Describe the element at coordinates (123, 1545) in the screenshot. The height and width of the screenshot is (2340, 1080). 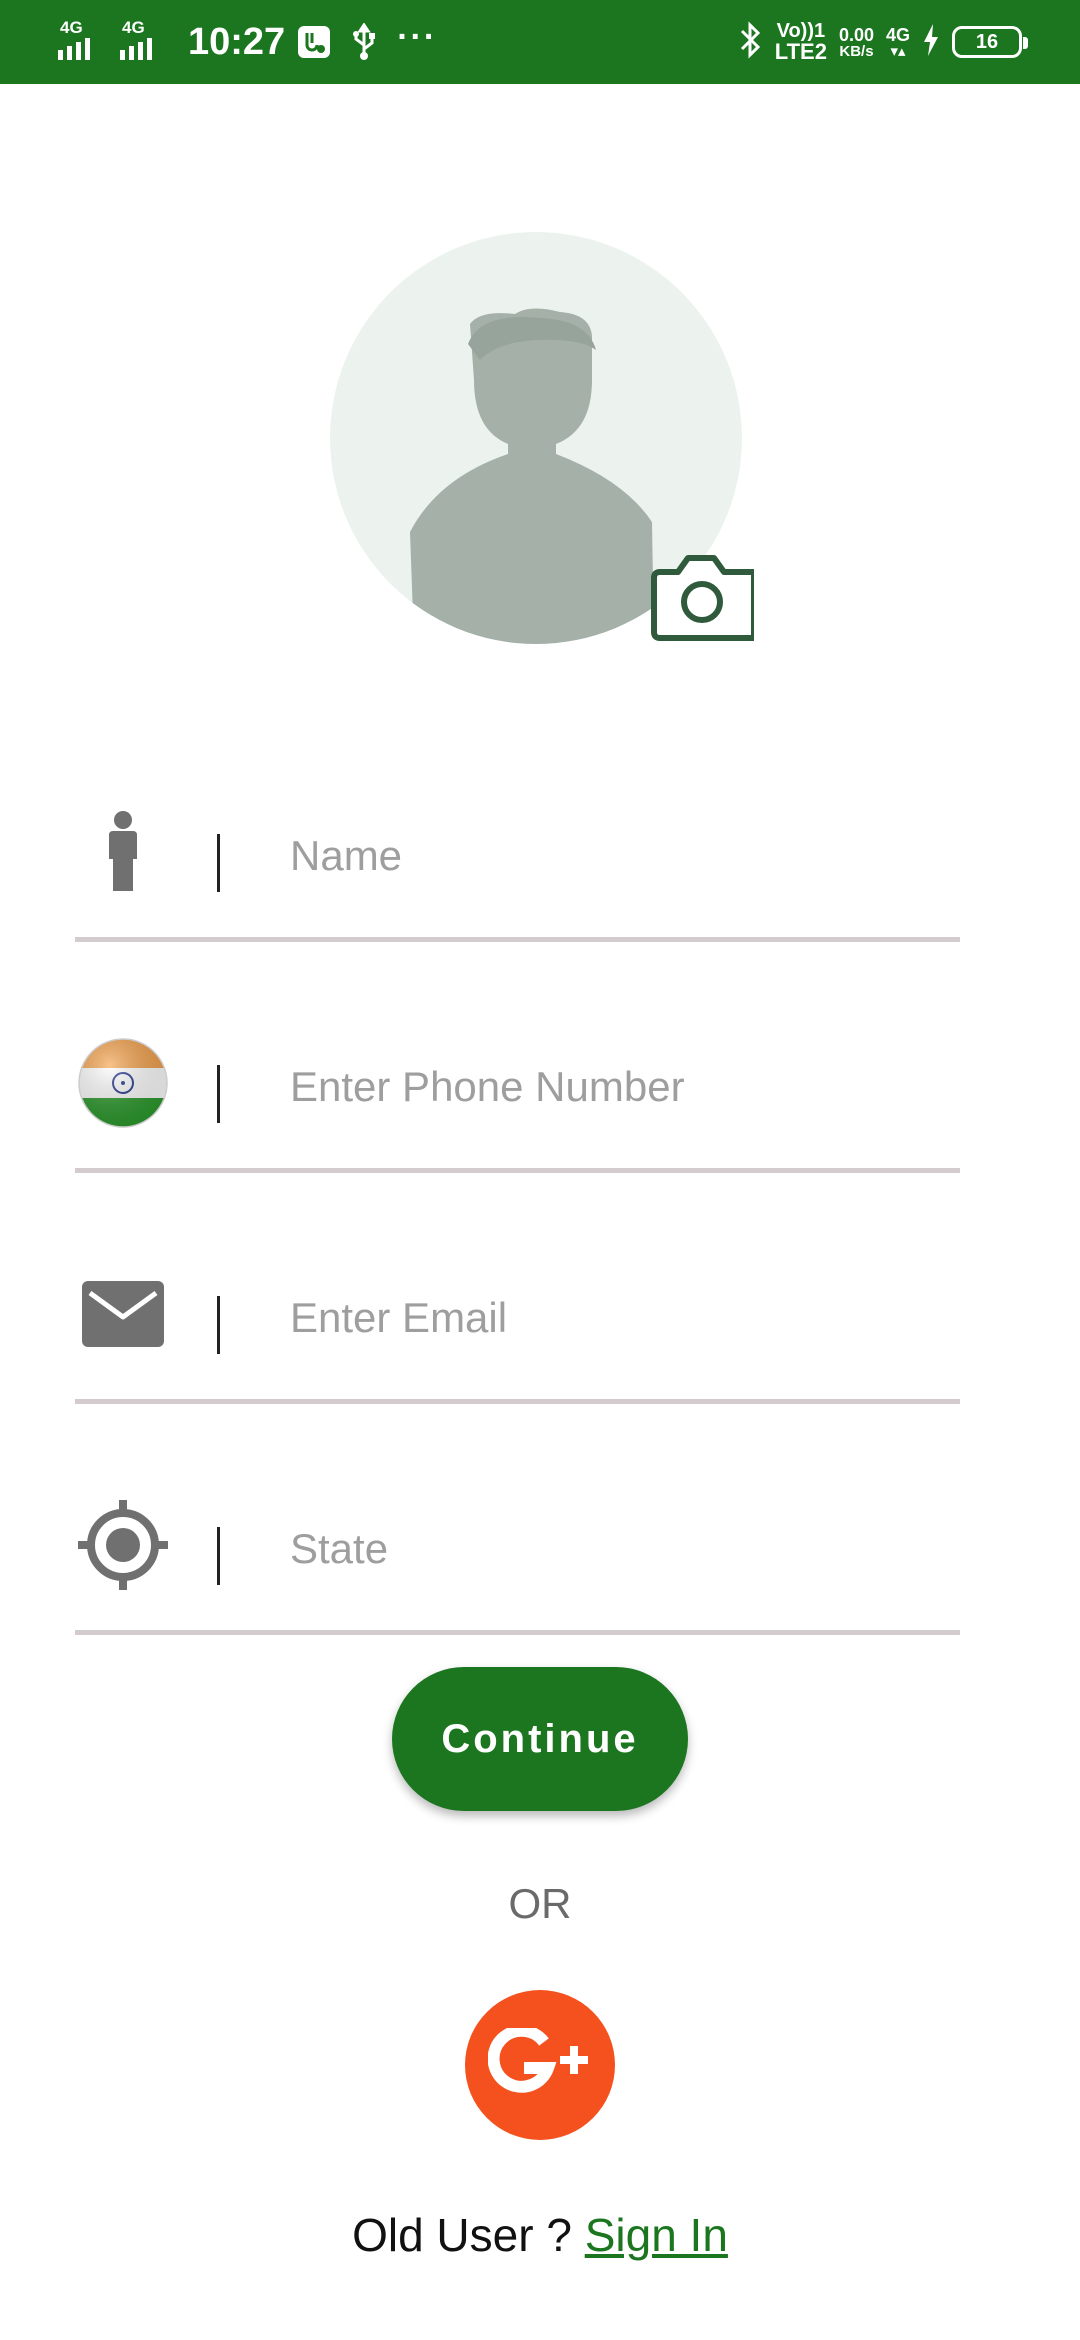
I see `location-target-icon` at that location.